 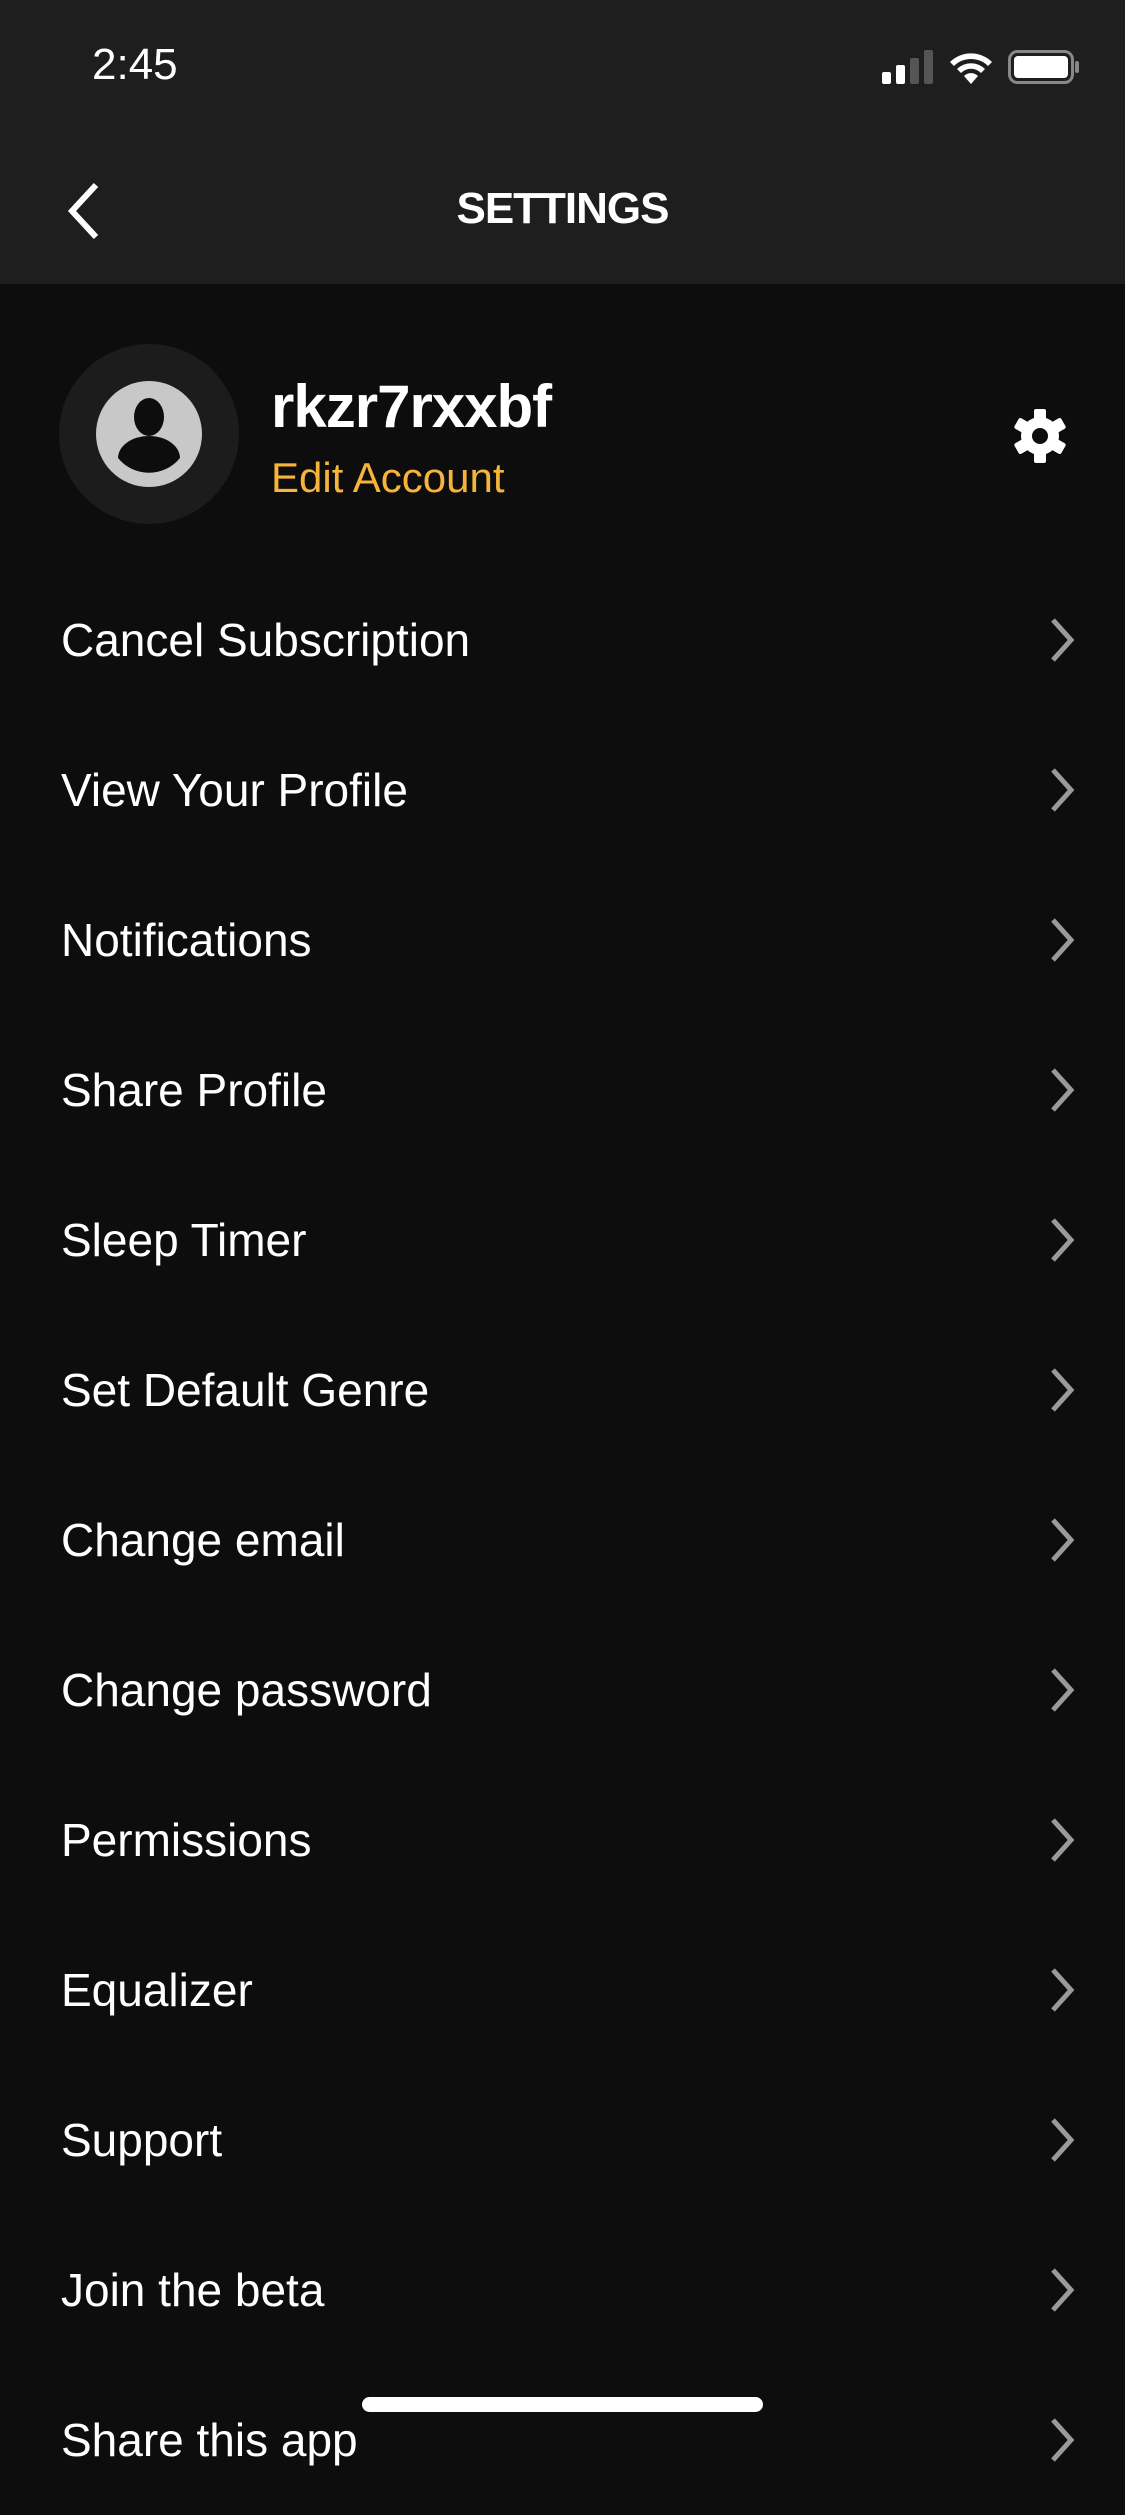 What do you see at coordinates (186, 1840) in the screenshot?
I see `menu-item-label: Permissions` at bounding box center [186, 1840].